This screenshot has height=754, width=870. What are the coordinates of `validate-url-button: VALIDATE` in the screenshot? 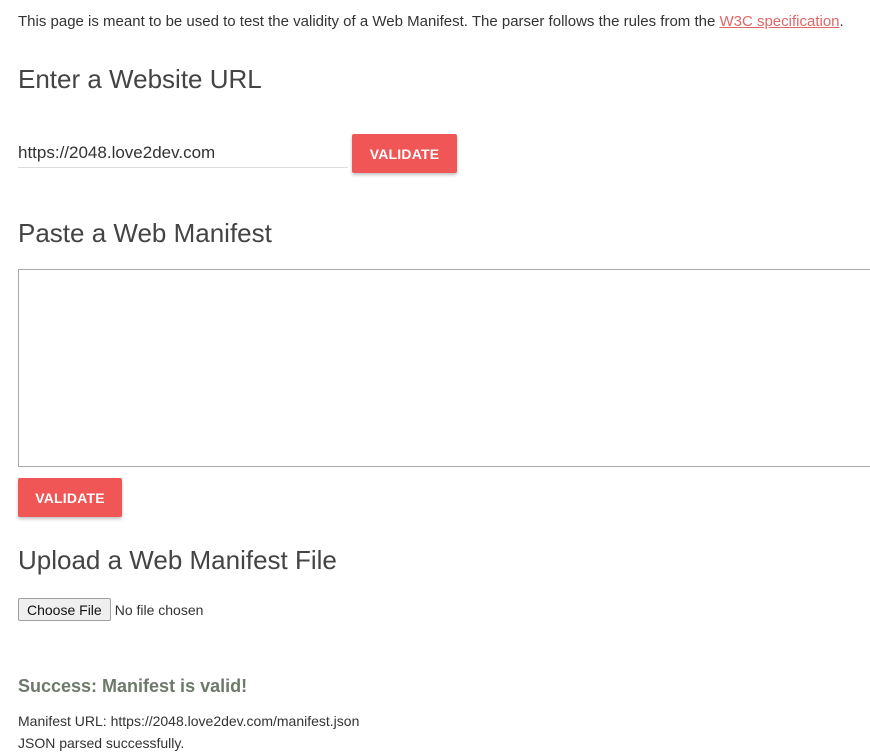 It's located at (404, 153).